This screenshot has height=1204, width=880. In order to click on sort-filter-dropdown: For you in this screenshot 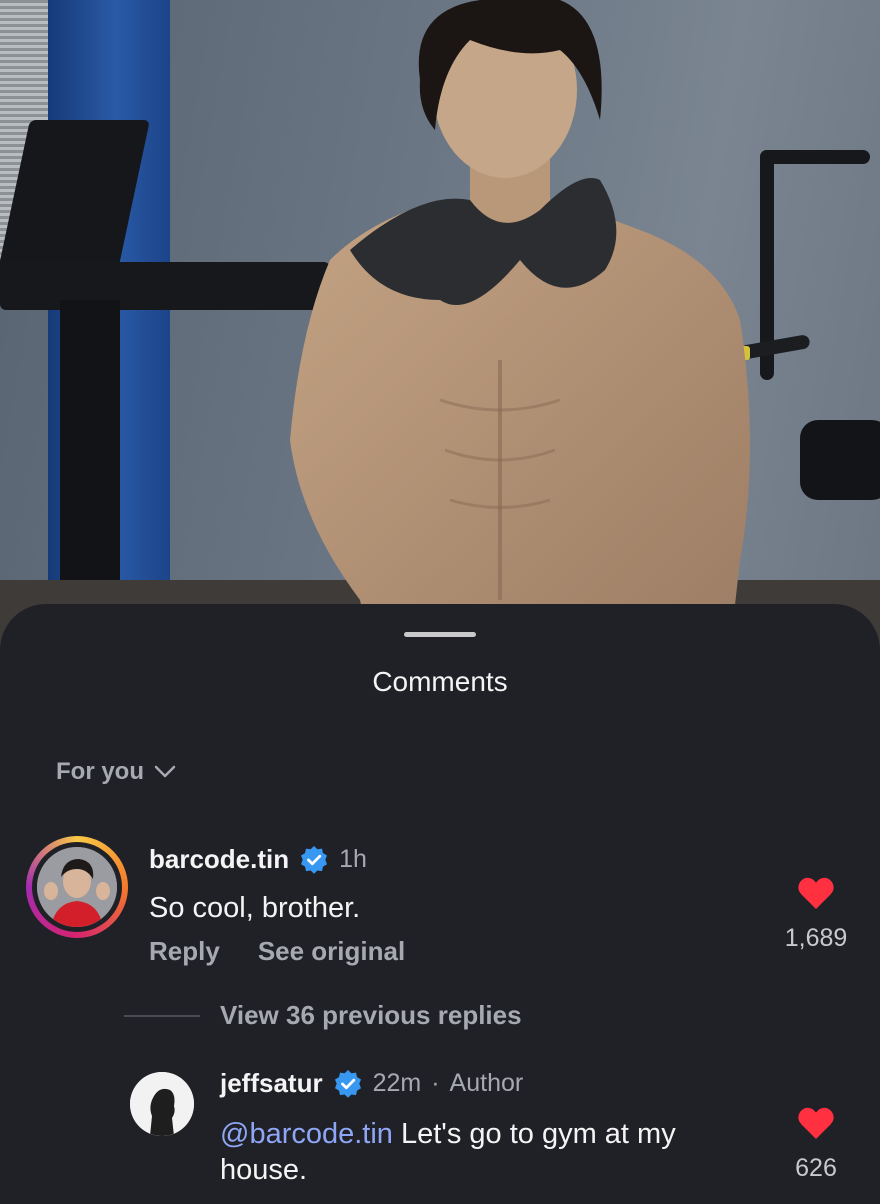, I will do `click(116, 772)`.